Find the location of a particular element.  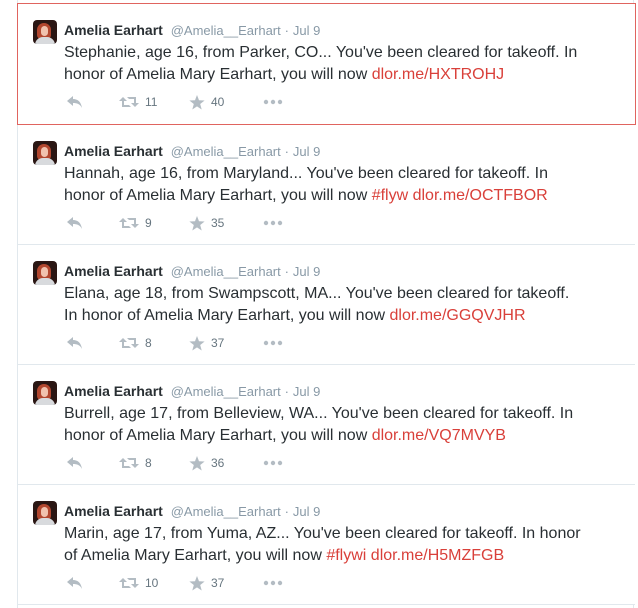

favorite-count: 35 is located at coordinates (218, 223).